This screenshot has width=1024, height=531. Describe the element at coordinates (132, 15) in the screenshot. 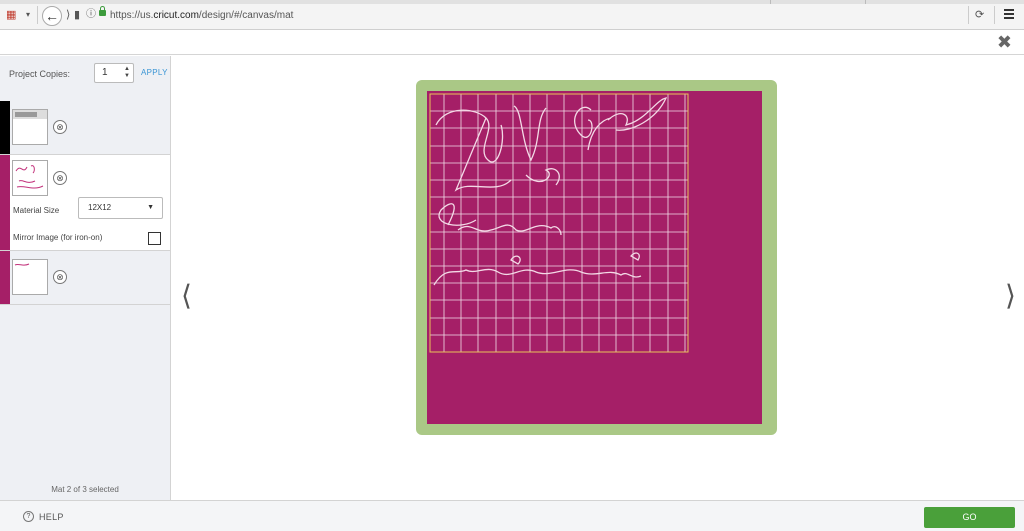

I see `url-prefix: https://us.` at that location.